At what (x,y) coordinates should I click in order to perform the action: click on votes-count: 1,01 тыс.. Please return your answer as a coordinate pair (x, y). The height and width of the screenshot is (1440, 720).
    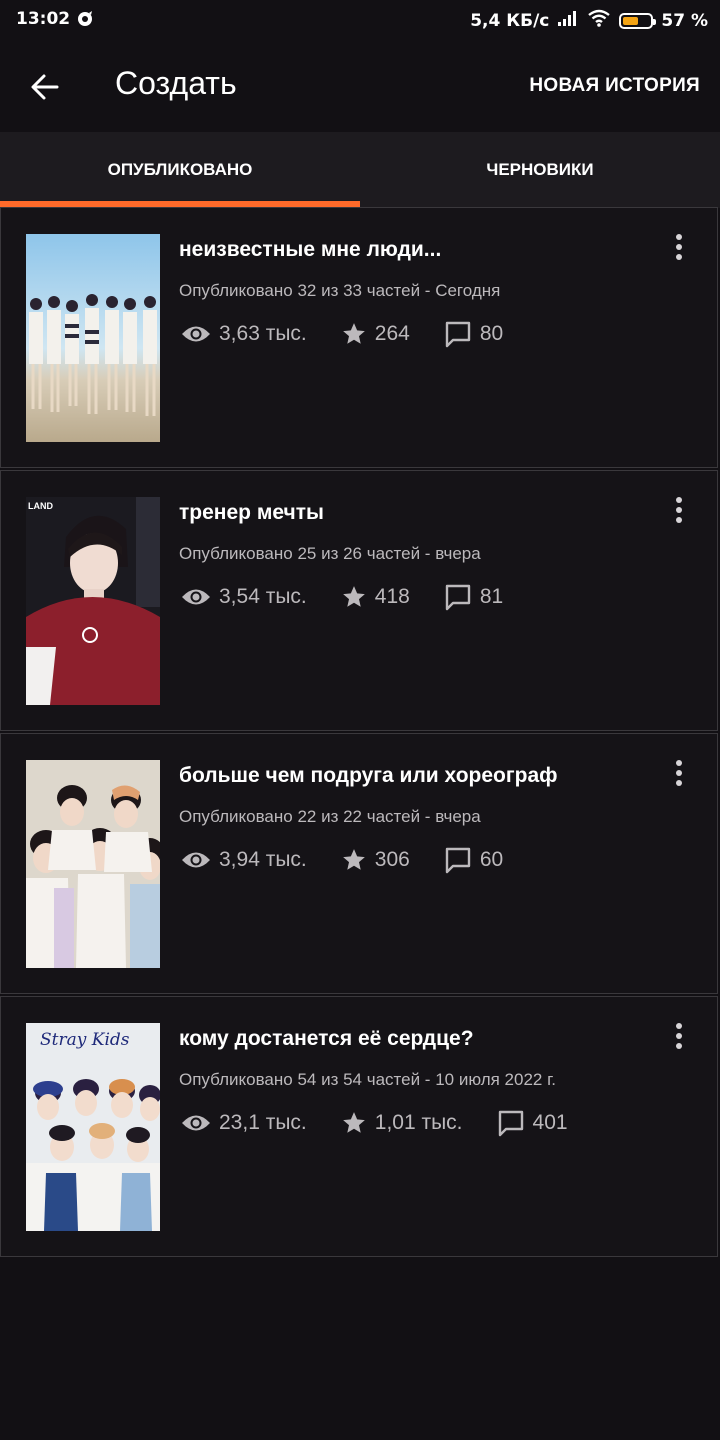
    Looking at the image, I should click on (418, 1122).